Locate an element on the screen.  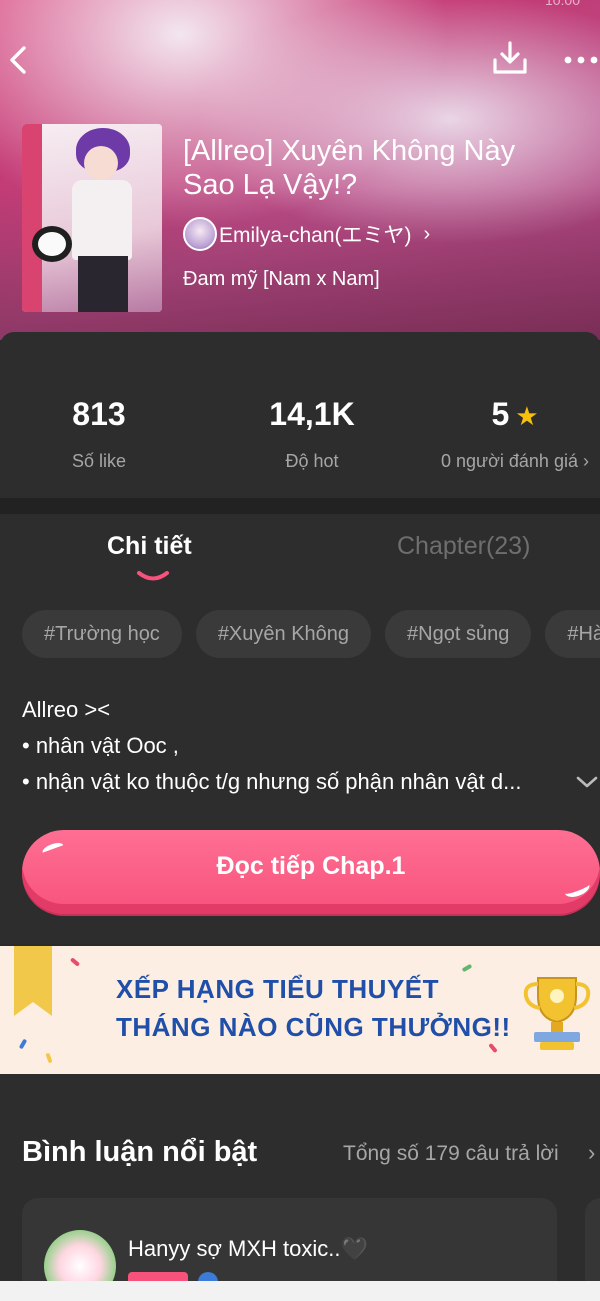
author-name: Emilya-chan(エミヤ) is located at coordinates (315, 235).